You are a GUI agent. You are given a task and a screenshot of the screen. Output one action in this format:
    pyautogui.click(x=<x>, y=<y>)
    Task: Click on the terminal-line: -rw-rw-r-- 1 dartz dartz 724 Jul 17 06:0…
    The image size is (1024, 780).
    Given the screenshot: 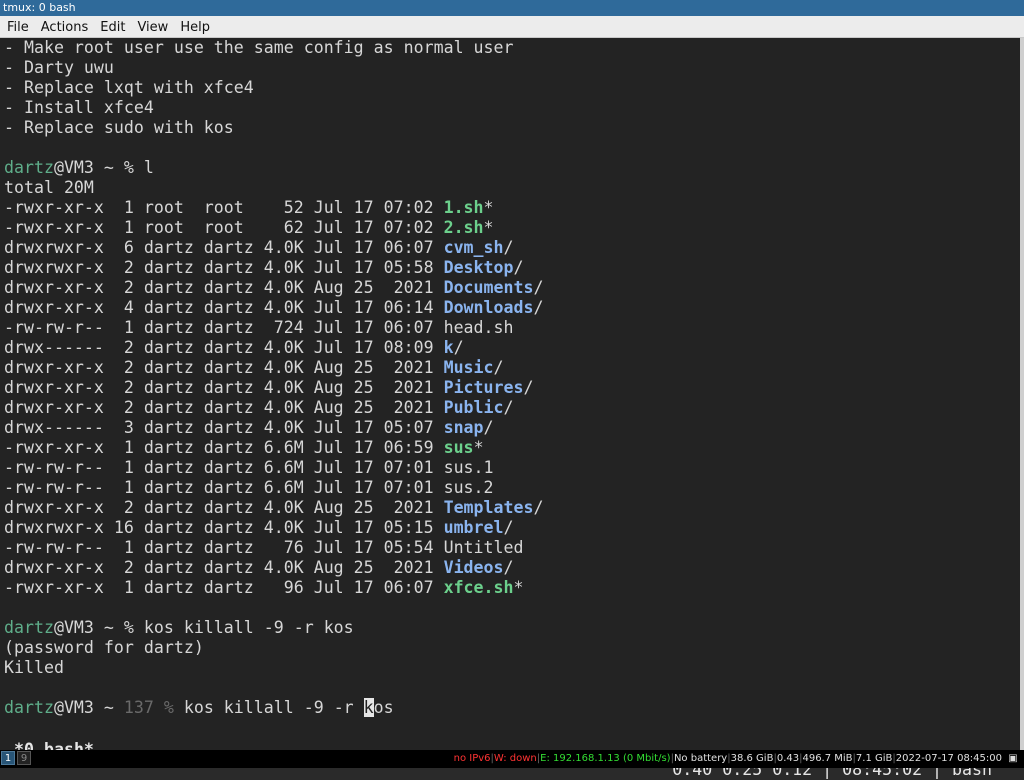 What is the action you would take?
    pyautogui.click(x=510, y=328)
    